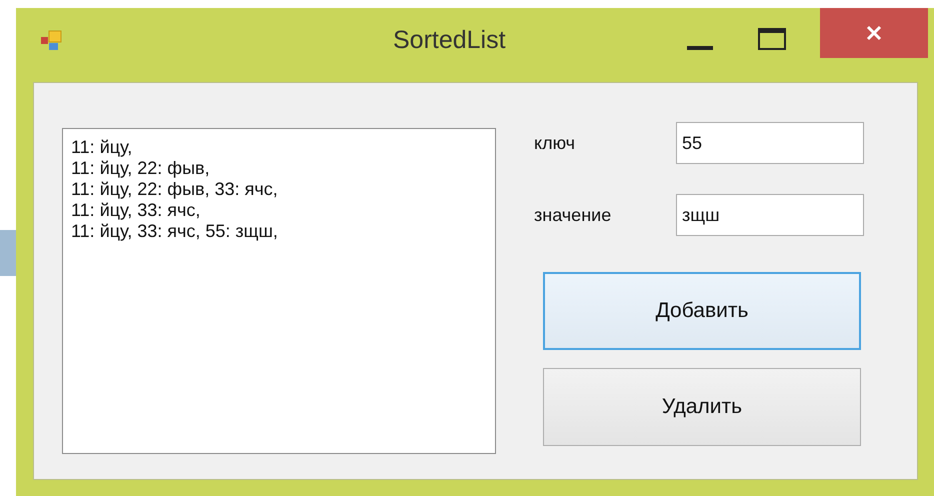 The height and width of the screenshot is (496, 934). What do you see at coordinates (772, 39) in the screenshot?
I see `maximize-icon` at bounding box center [772, 39].